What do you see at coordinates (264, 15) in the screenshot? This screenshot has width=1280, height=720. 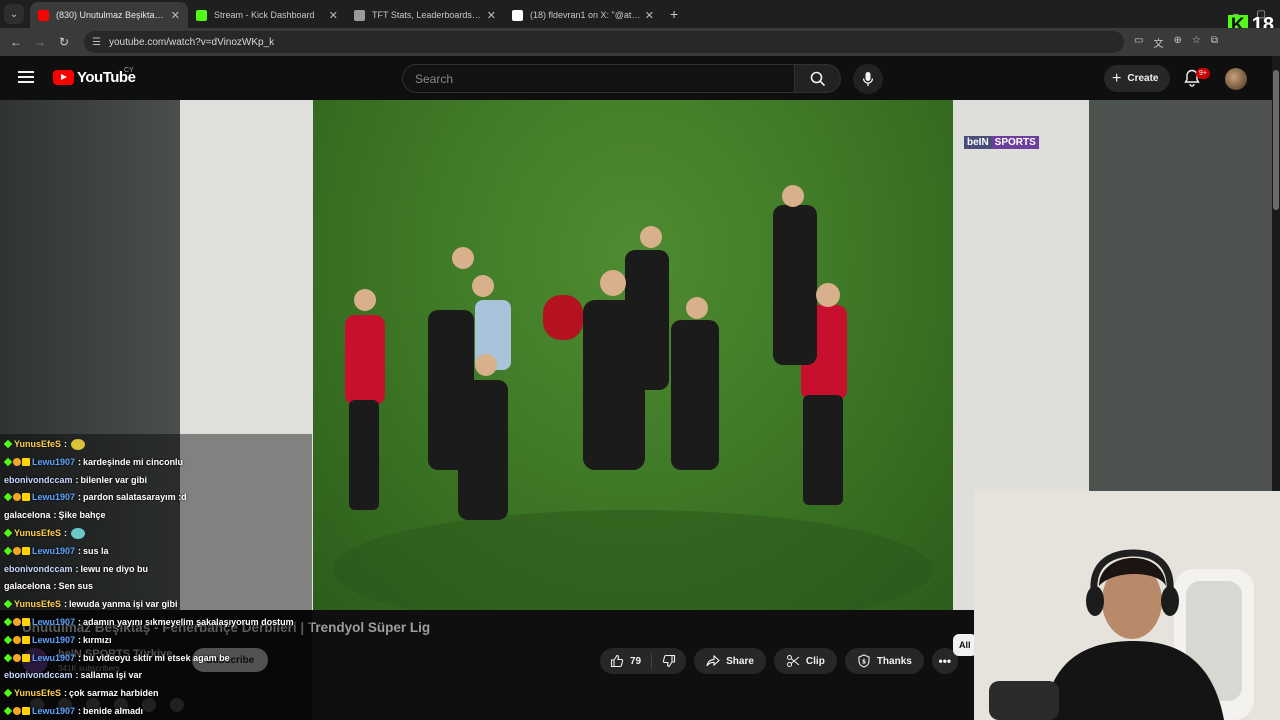 I see `tab-title: Stream - Kick Dashboard` at bounding box center [264, 15].